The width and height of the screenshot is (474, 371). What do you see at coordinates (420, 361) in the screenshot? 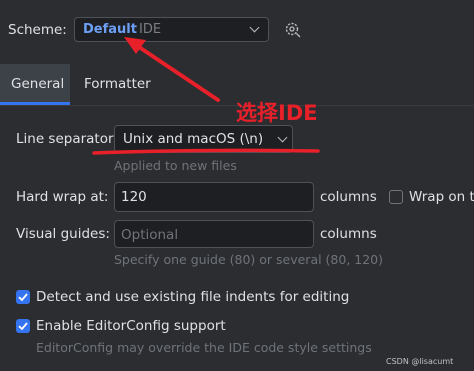
I see `watermark: CSDN @lisacumt` at bounding box center [420, 361].